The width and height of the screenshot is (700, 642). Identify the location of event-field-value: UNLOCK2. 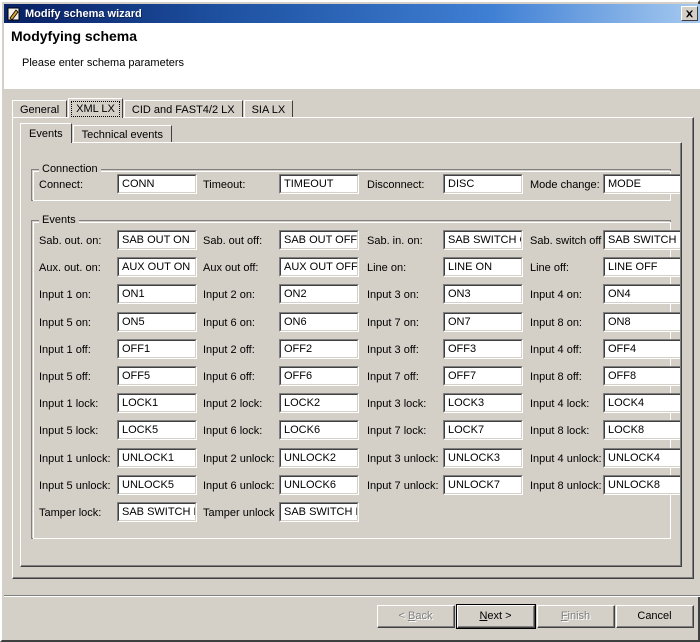
(310, 457).